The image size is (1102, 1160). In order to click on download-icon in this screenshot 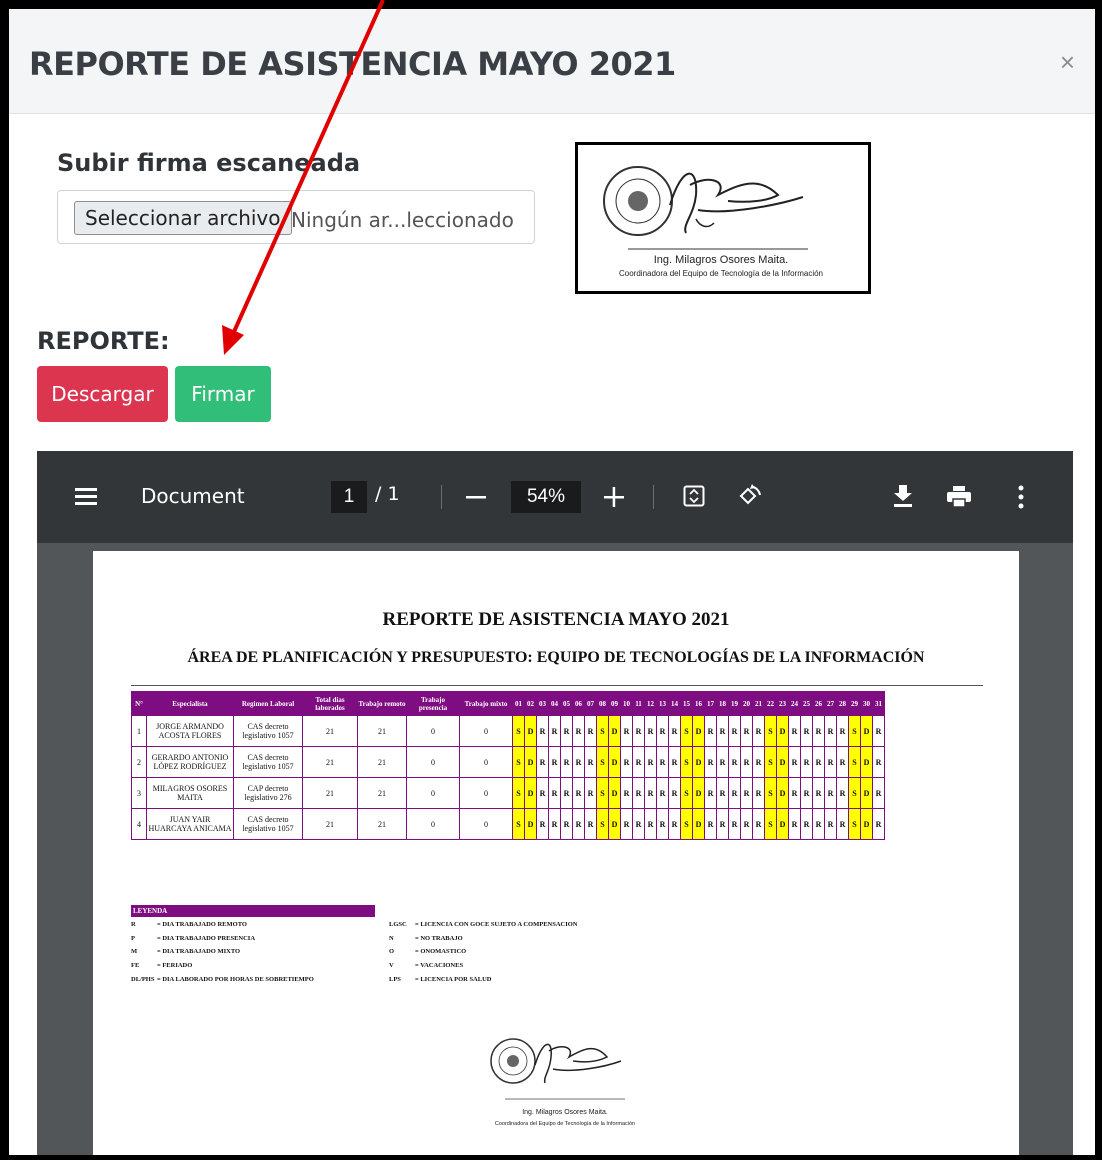, I will do `click(903, 496)`.